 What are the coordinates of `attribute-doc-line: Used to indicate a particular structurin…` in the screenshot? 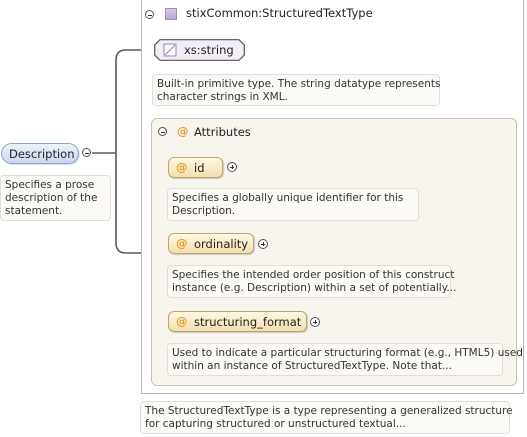 It's located at (347, 353).